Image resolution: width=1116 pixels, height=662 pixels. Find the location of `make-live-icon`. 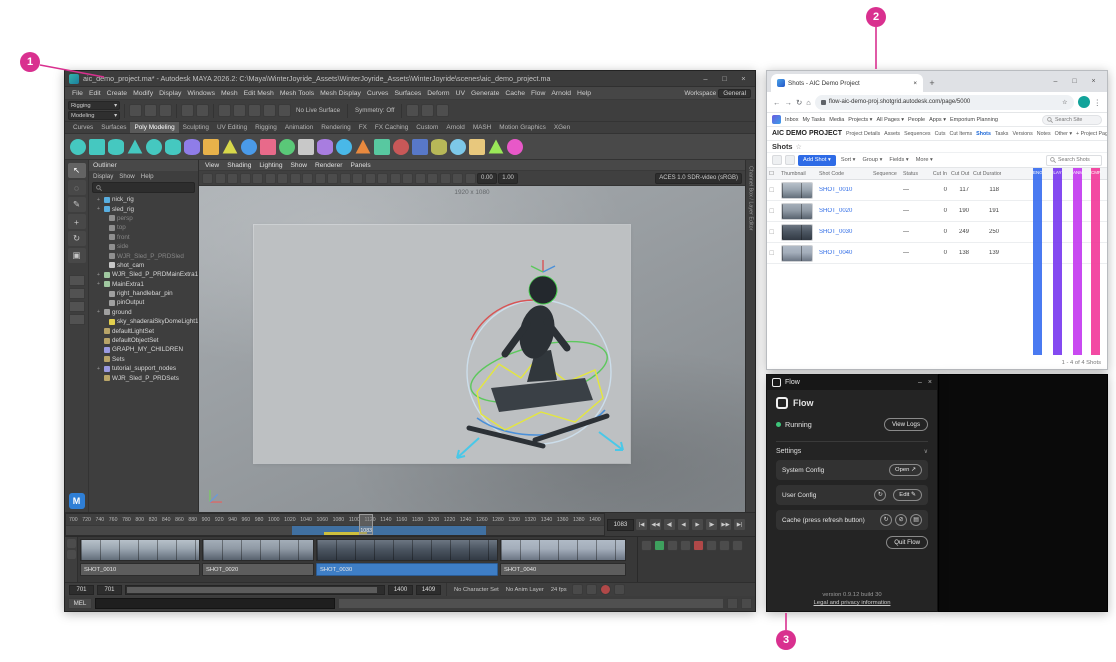

make-live-icon is located at coordinates (284, 110).